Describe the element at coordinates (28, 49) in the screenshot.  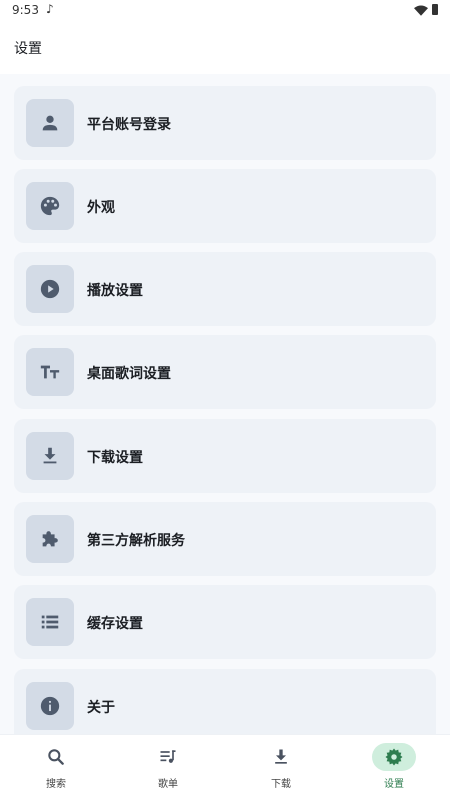
I see `page-title: 设置` at that location.